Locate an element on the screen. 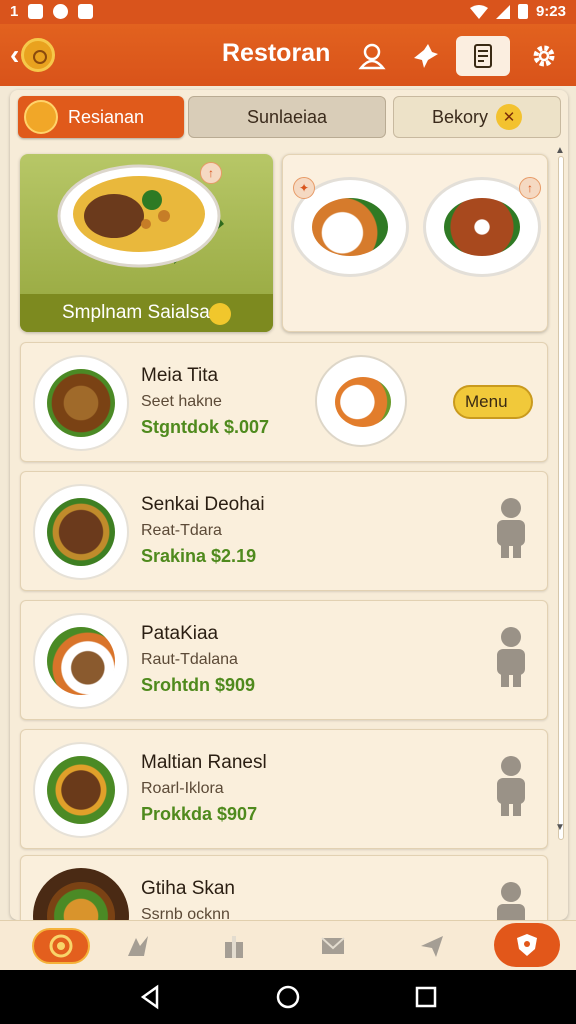 The height and width of the screenshot is (1024, 576). wifi-icon is located at coordinates (478, 11).